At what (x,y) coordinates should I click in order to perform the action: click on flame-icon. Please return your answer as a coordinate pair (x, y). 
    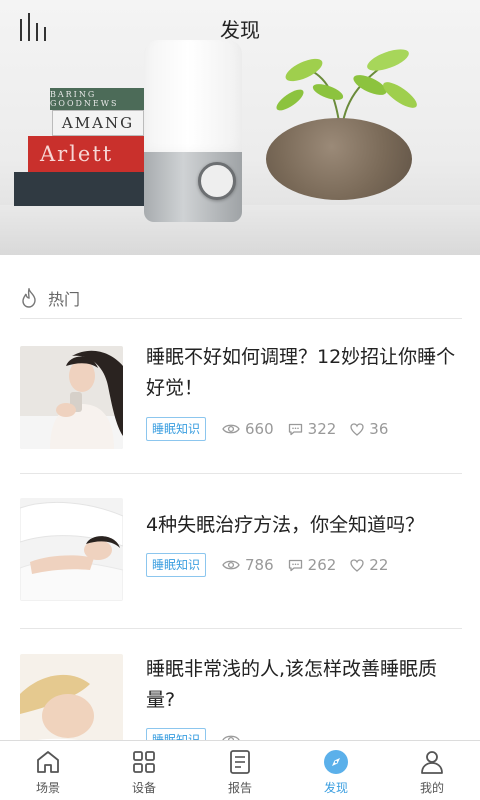
    Looking at the image, I should click on (29, 298).